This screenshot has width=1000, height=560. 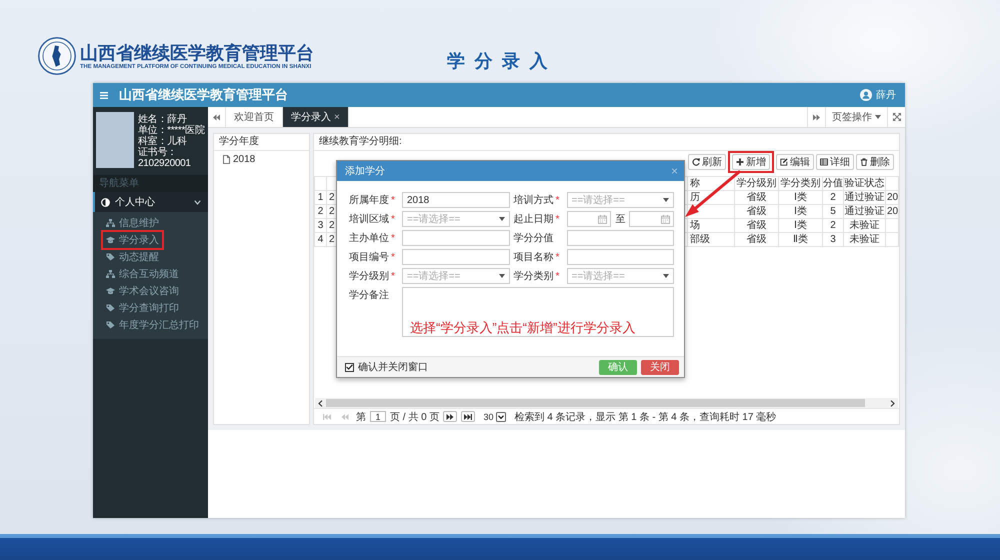 What do you see at coordinates (756, 183) in the screenshot?
I see `column-header: 学分级别` at bounding box center [756, 183].